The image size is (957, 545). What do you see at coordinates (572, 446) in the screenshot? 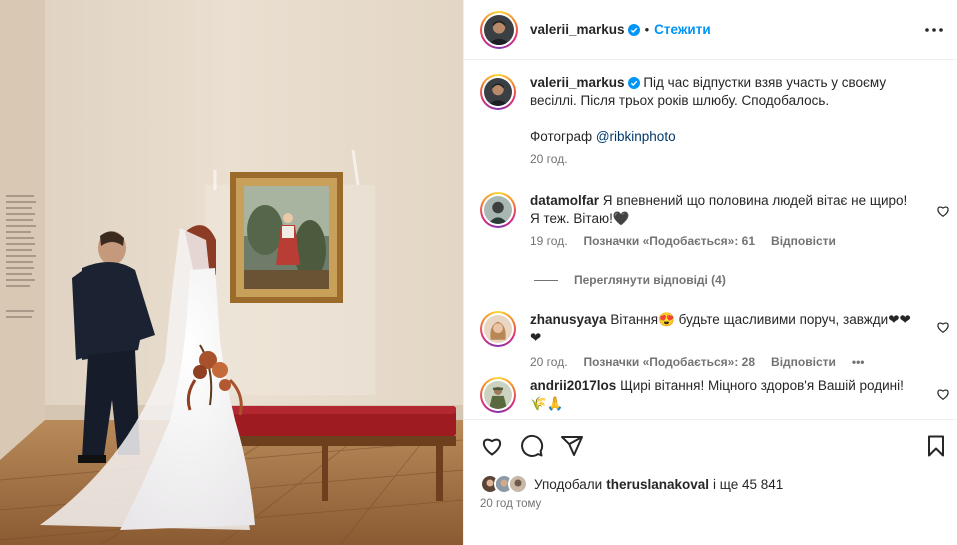
I see `share-icon` at bounding box center [572, 446].